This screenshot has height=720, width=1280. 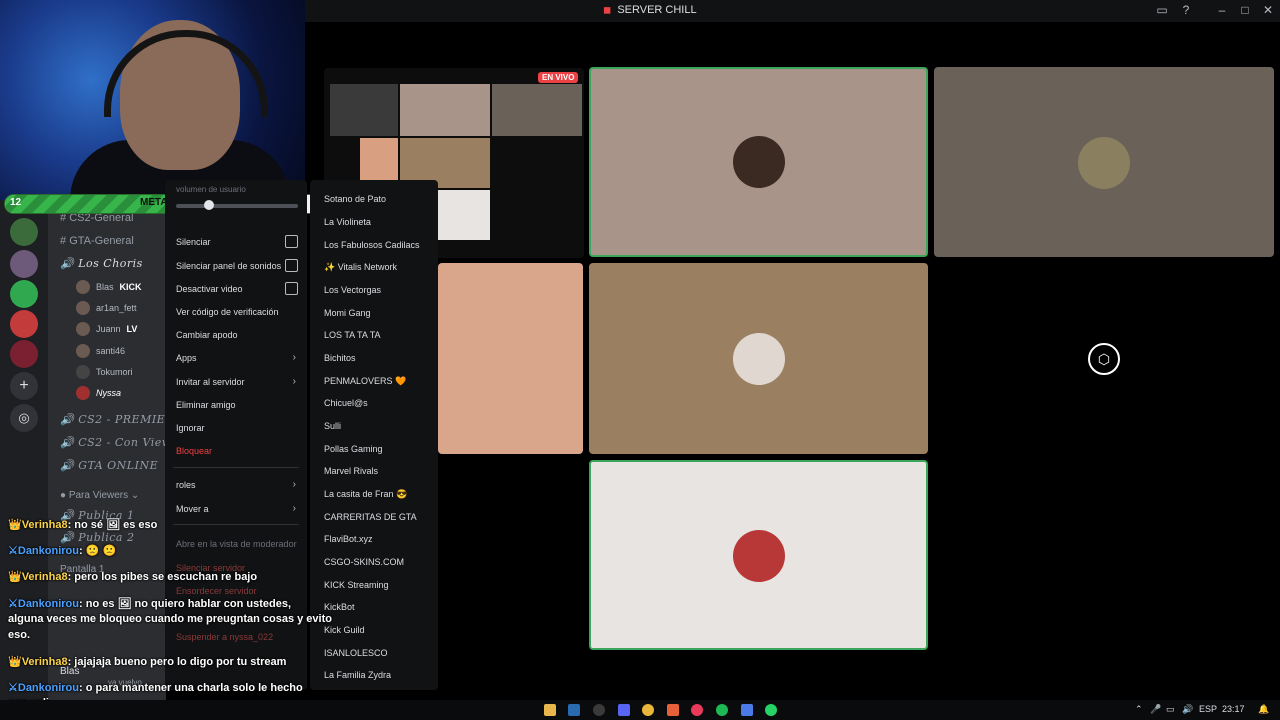 What do you see at coordinates (347, 313) in the screenshot?
I see `server-option: Momi Gang` at bounding box center [347, 313].